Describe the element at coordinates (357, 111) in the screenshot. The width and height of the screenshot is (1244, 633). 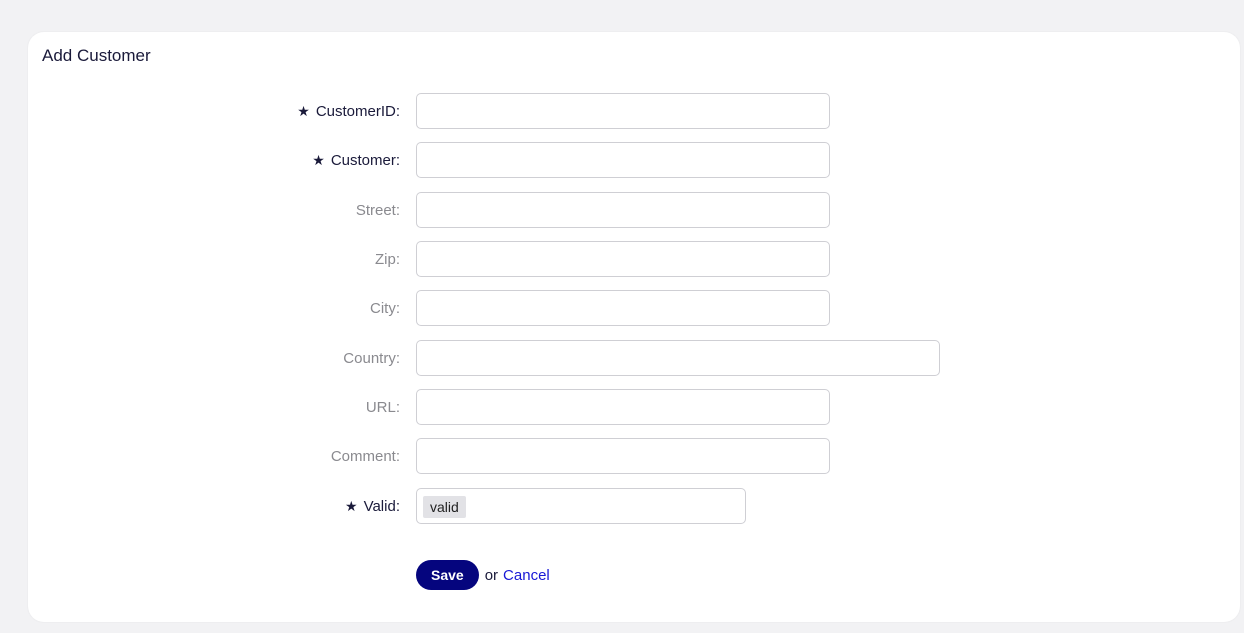
I see `customer-id-label-text: CustomerID:` at that location.